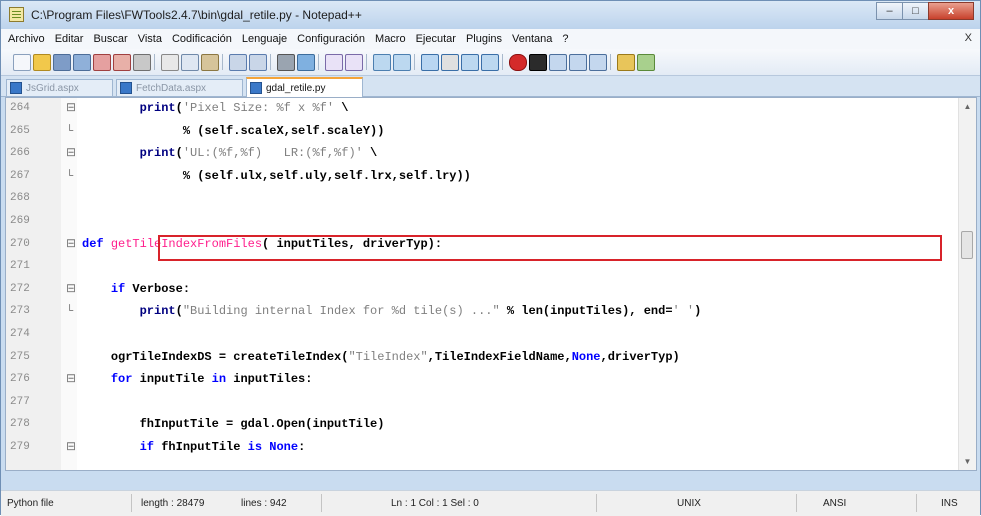  What do you see at coordinates (283, 130) in the screenshot?
I see `code-token: % (self.scaleX,self.scaleY))` at bounding box center [283, 130].